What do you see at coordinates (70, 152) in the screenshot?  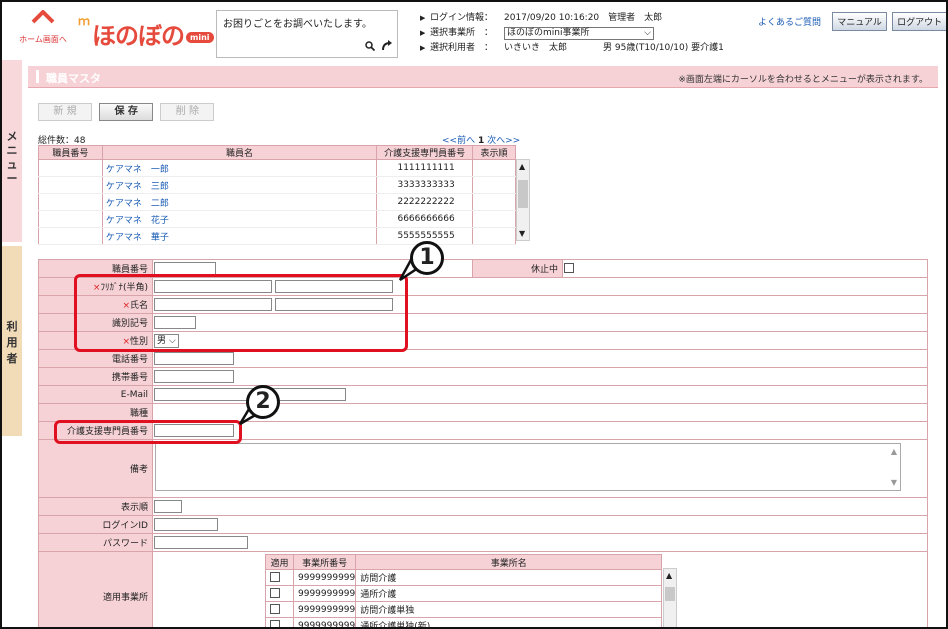 I see `col-staff-no: 職員番号` at bounding box center [70, 152].